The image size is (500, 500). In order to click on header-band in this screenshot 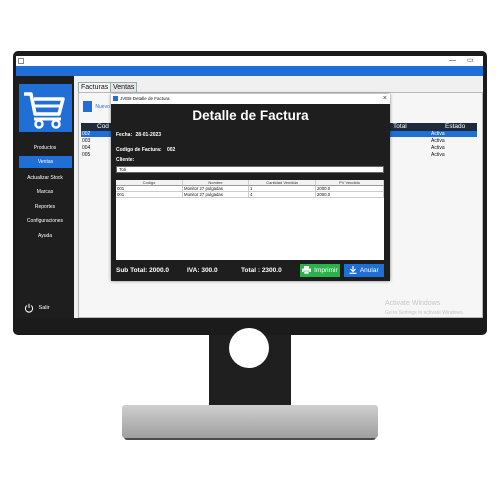, I will do `click(249, 71)`.